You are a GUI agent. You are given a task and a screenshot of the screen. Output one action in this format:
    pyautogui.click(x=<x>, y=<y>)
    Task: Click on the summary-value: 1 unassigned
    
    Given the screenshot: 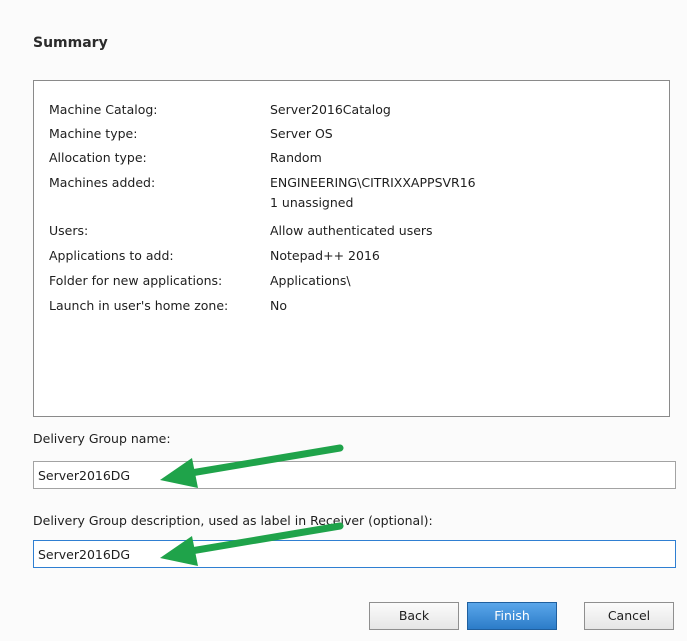 What is the action you would take?
    pyautogui.click(x=312, y=202)
    